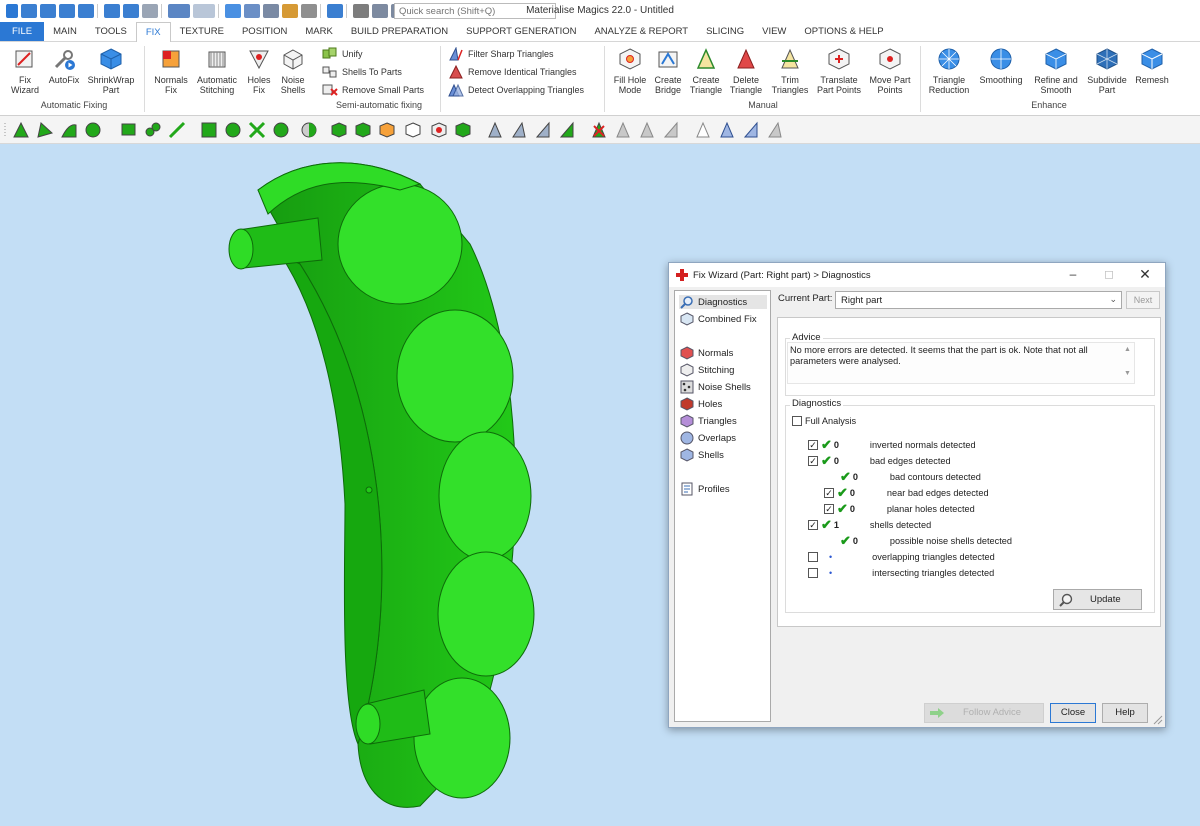 This screenshot has width=1200, height=826. What do you see at coordinates (67, 11) in the screenshot?
I see `save-icon` at bounding box center [67, 11].